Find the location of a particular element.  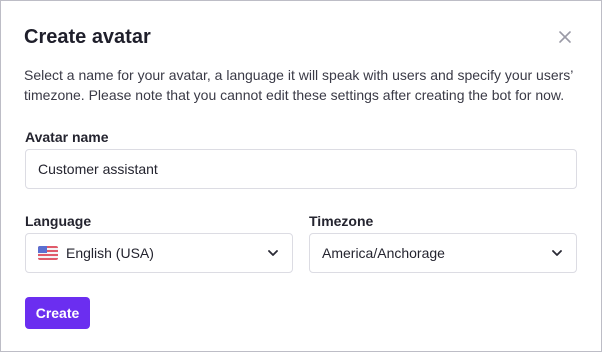

timezone-value: America/Anchorage is located at coordinates (383, 253).